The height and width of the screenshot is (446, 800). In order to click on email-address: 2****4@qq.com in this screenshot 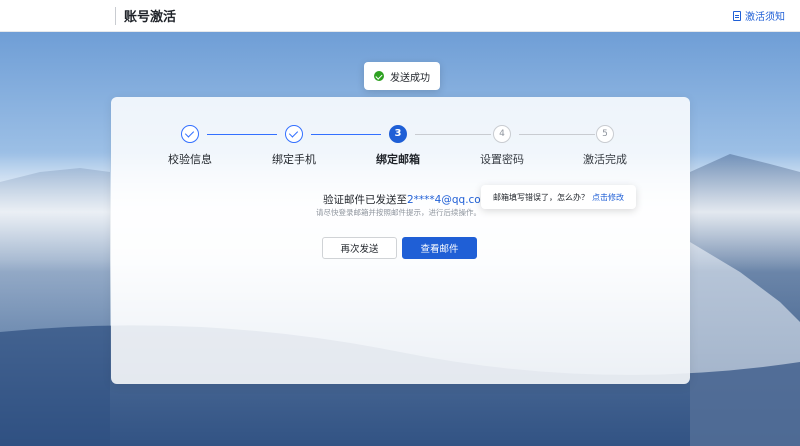, I will do `click(449, 200)`.